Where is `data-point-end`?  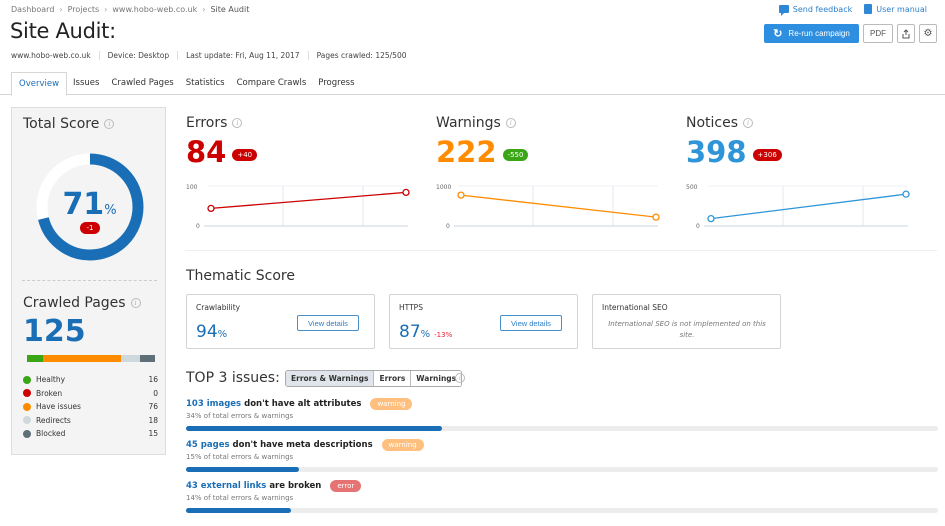
data-point-end is located at coordinates (656, 217).